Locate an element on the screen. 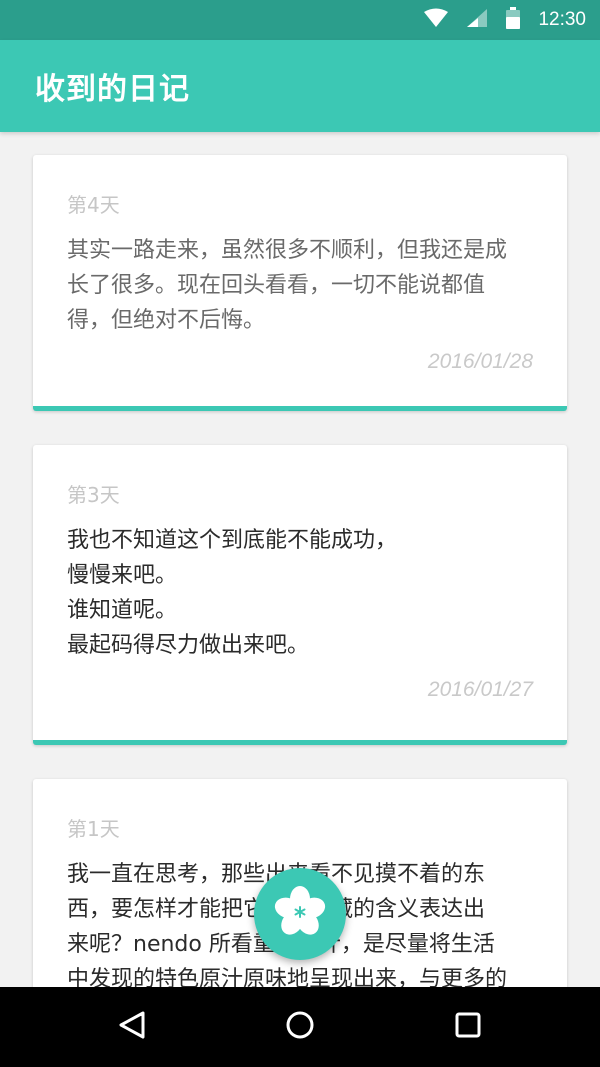  home-icon is located at coordinates (300, 1027).